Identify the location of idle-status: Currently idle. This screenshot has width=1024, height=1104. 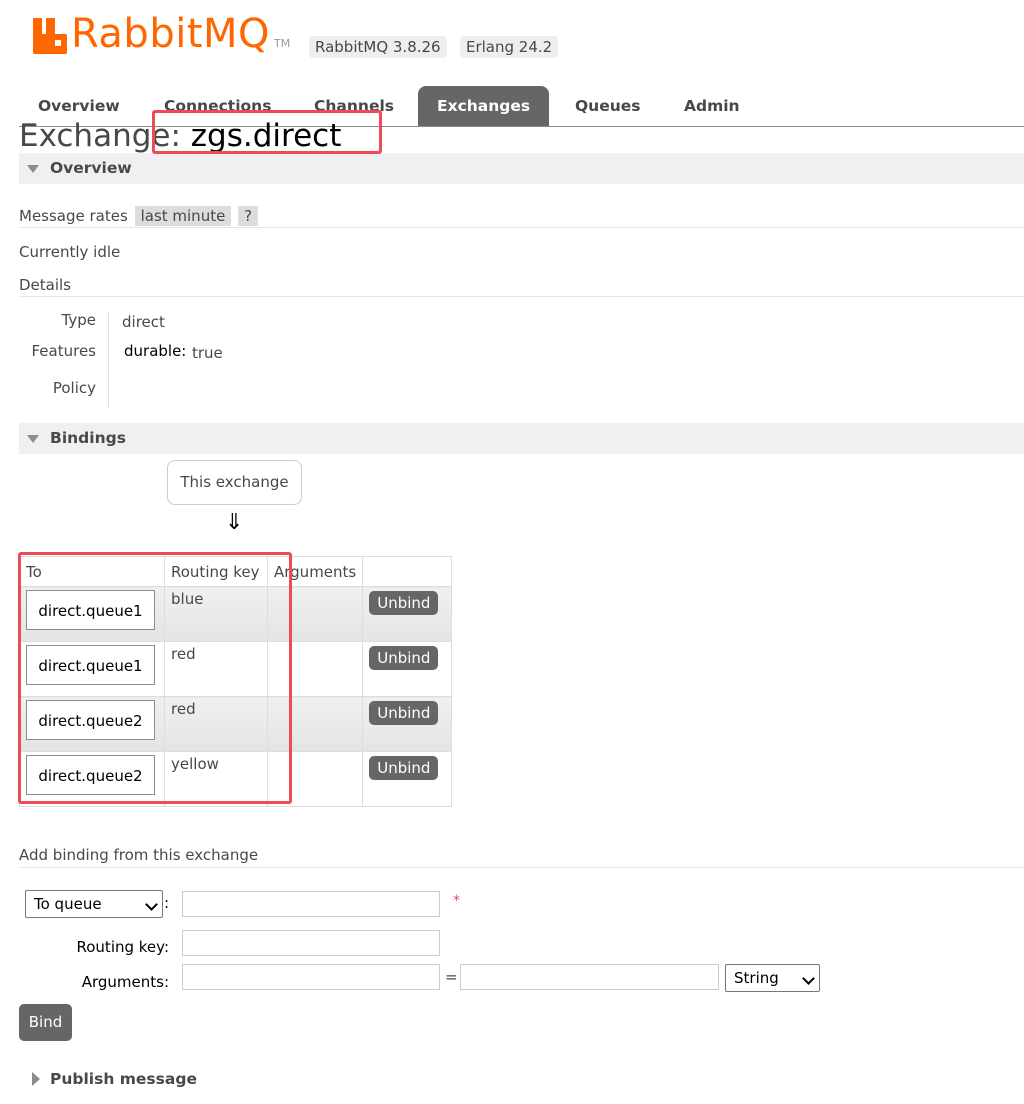
(70, 252).